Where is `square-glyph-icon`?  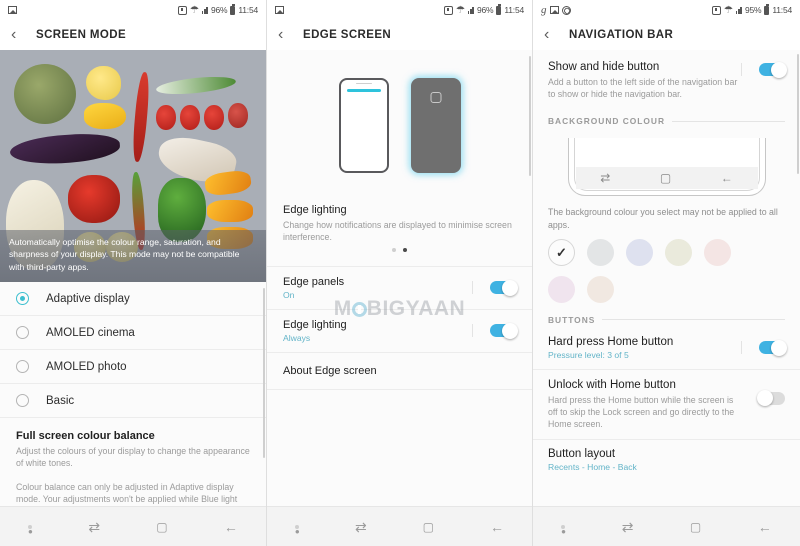 square-glyph-icon is located at coordinates (435, 97).